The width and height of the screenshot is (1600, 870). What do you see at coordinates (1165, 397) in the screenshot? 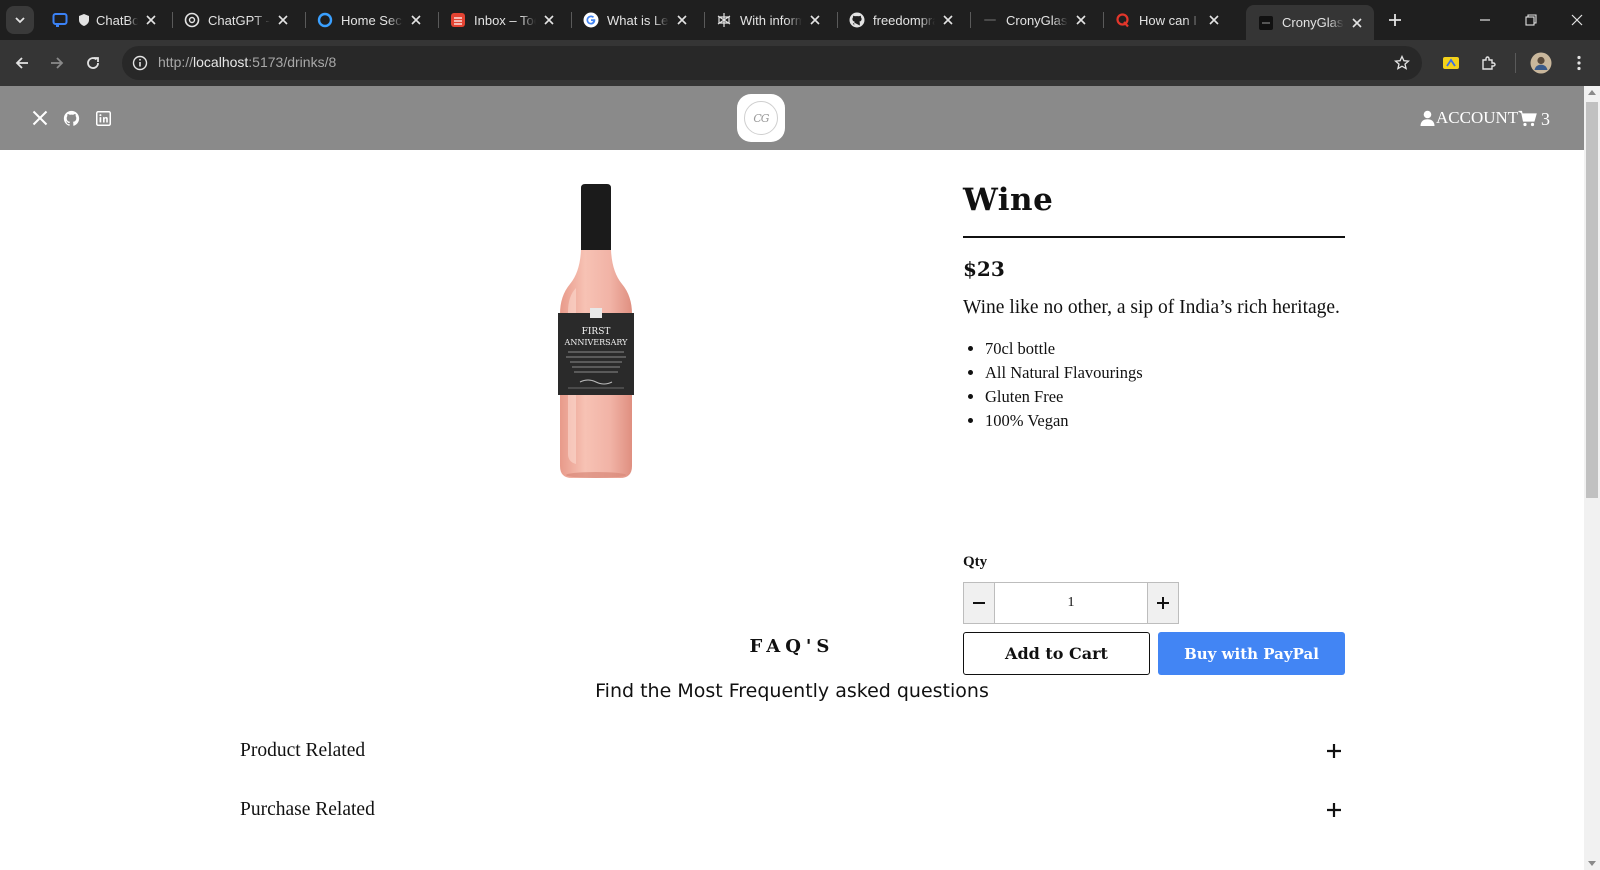
I see `feature-item: Gluten Free` at bounding box center [1165, 397].